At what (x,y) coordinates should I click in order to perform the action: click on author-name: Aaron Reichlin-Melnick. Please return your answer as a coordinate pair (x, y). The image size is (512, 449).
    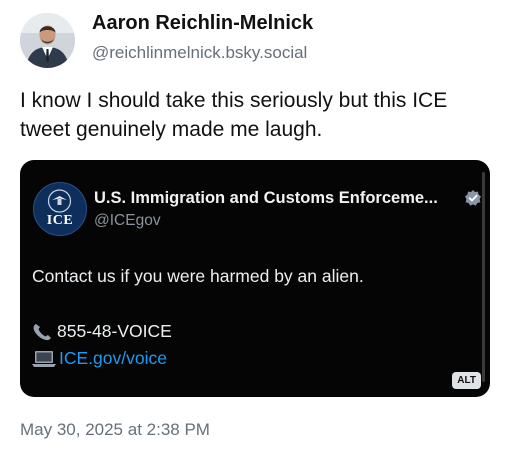
    Looking at the image, I should click on (202, 23).